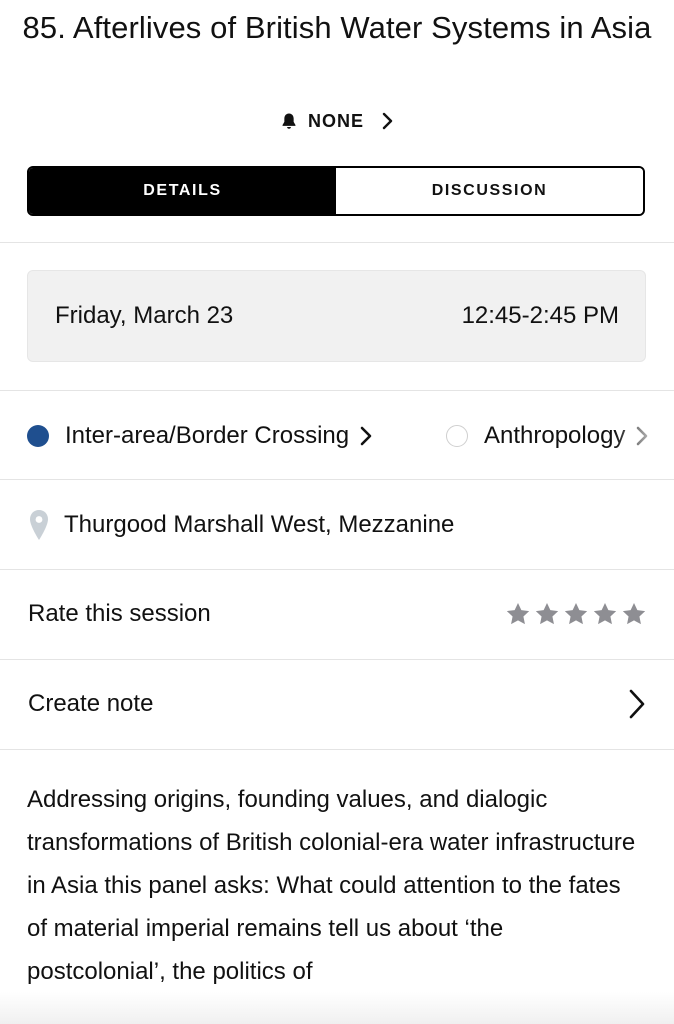 Image resolution: width=674 pixels, height=1024 pixels. I want to click on track-chip: Inter-area/Border Crossing, so click(200, 435).